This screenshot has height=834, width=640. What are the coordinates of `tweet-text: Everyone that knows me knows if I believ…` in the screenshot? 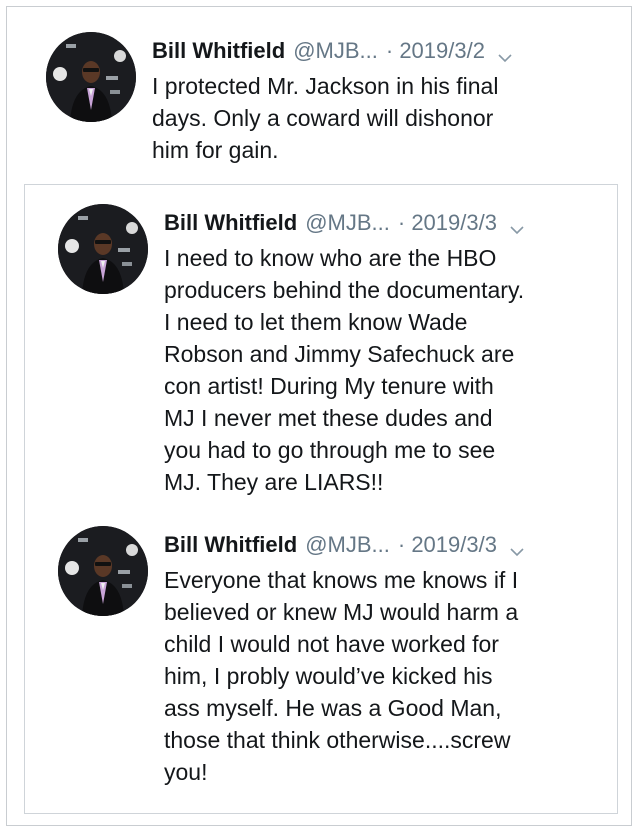 It's located at (341, 676).